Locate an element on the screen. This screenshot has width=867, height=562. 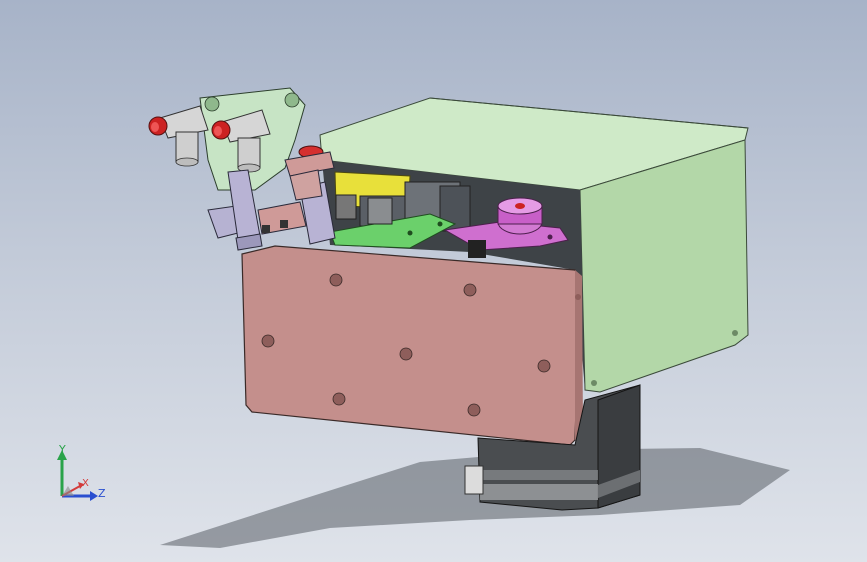
mounting-plate is located at coordinates (412, 345).